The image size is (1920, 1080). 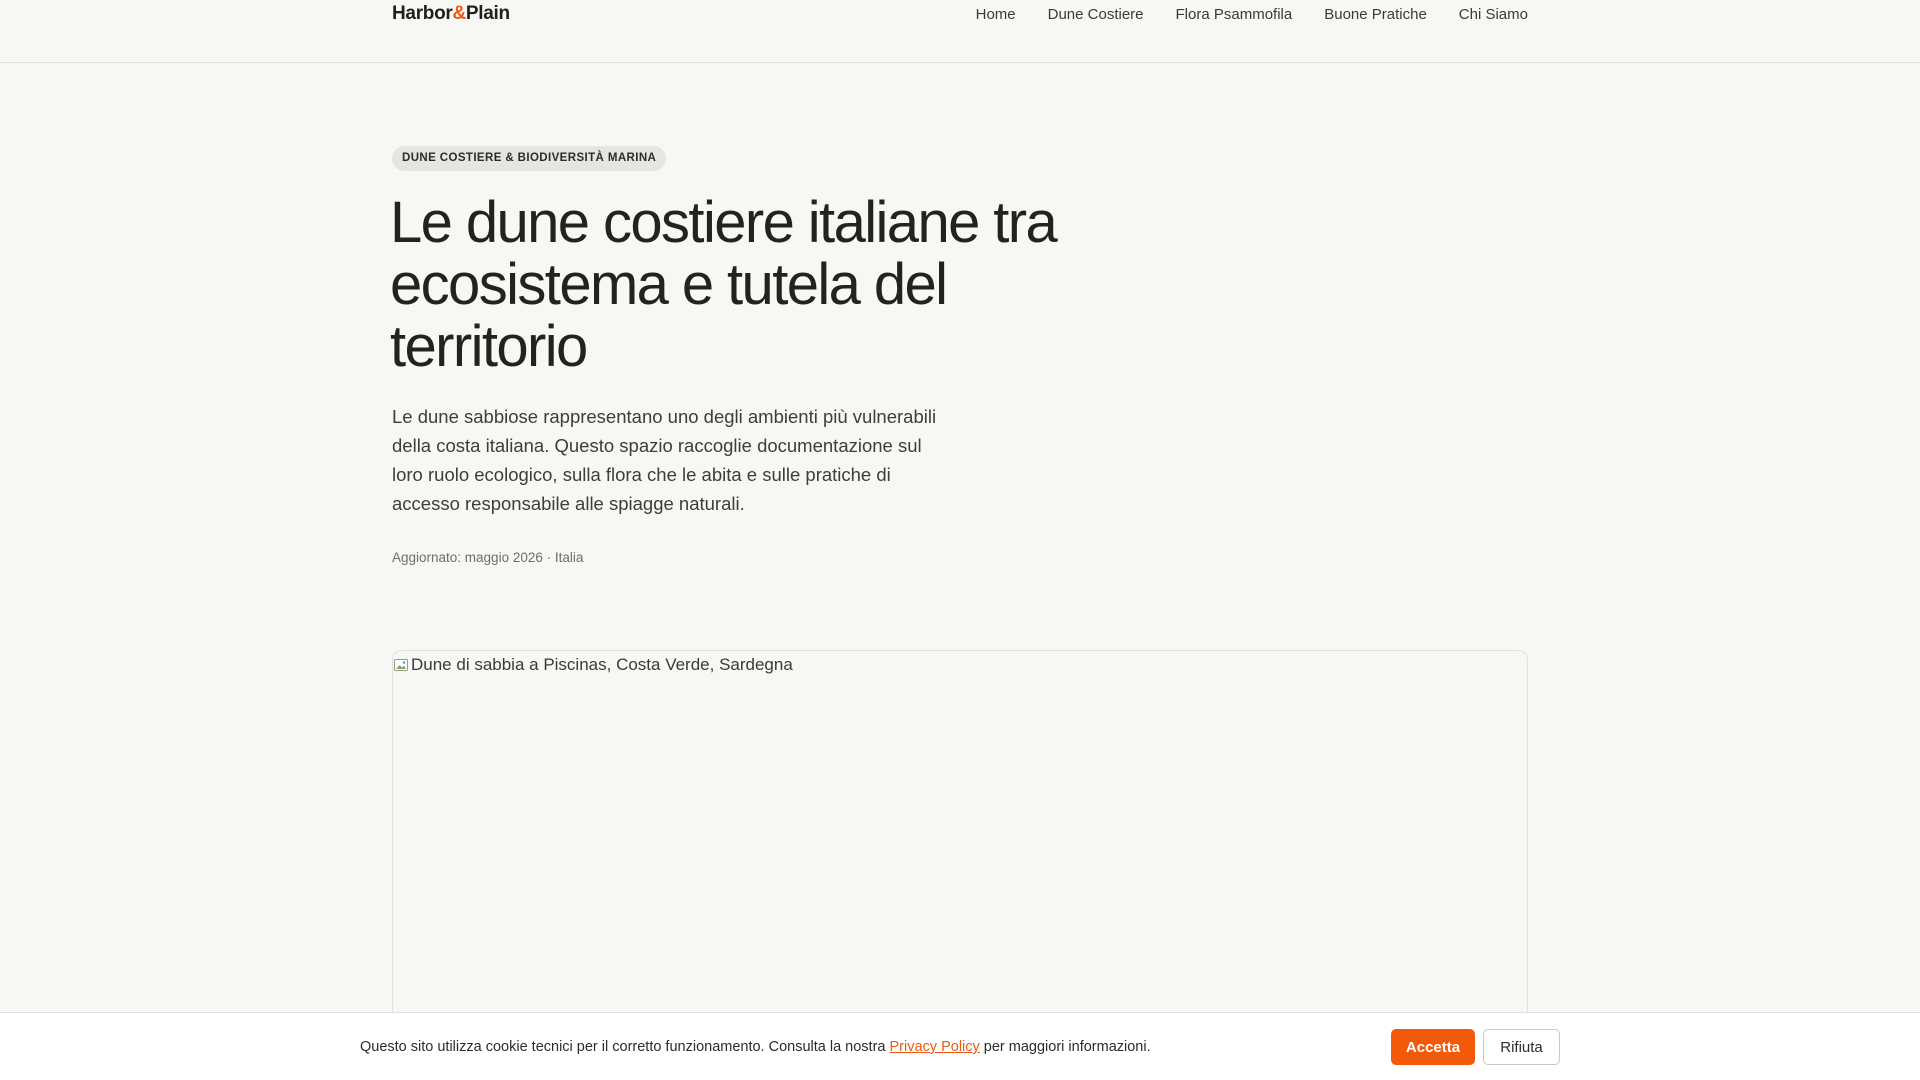 What do you see at coordinates (488, 557) in the screenshot?
I see `update-meta: Aggiornato: maggio 2026 · Italia` at bounding box center [488, 557].